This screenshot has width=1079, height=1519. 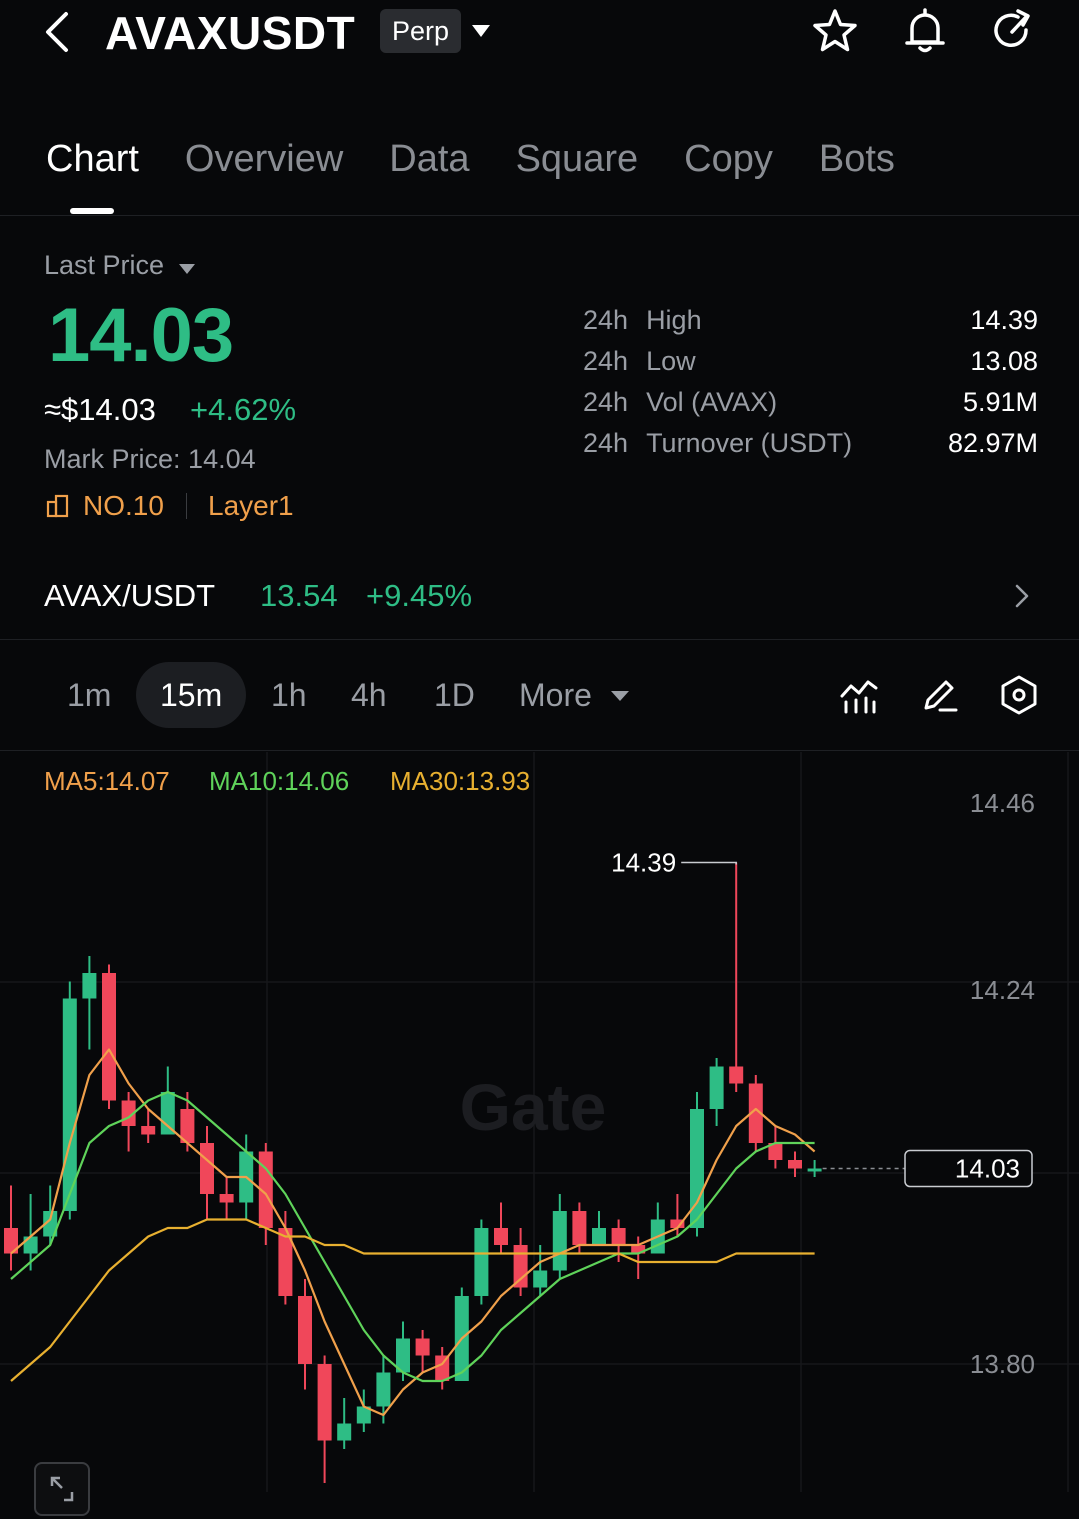 What do you see at coordinates (577, 159) in the screenshot?
I see `tab-square: Square` at bounding box center [577, 159].